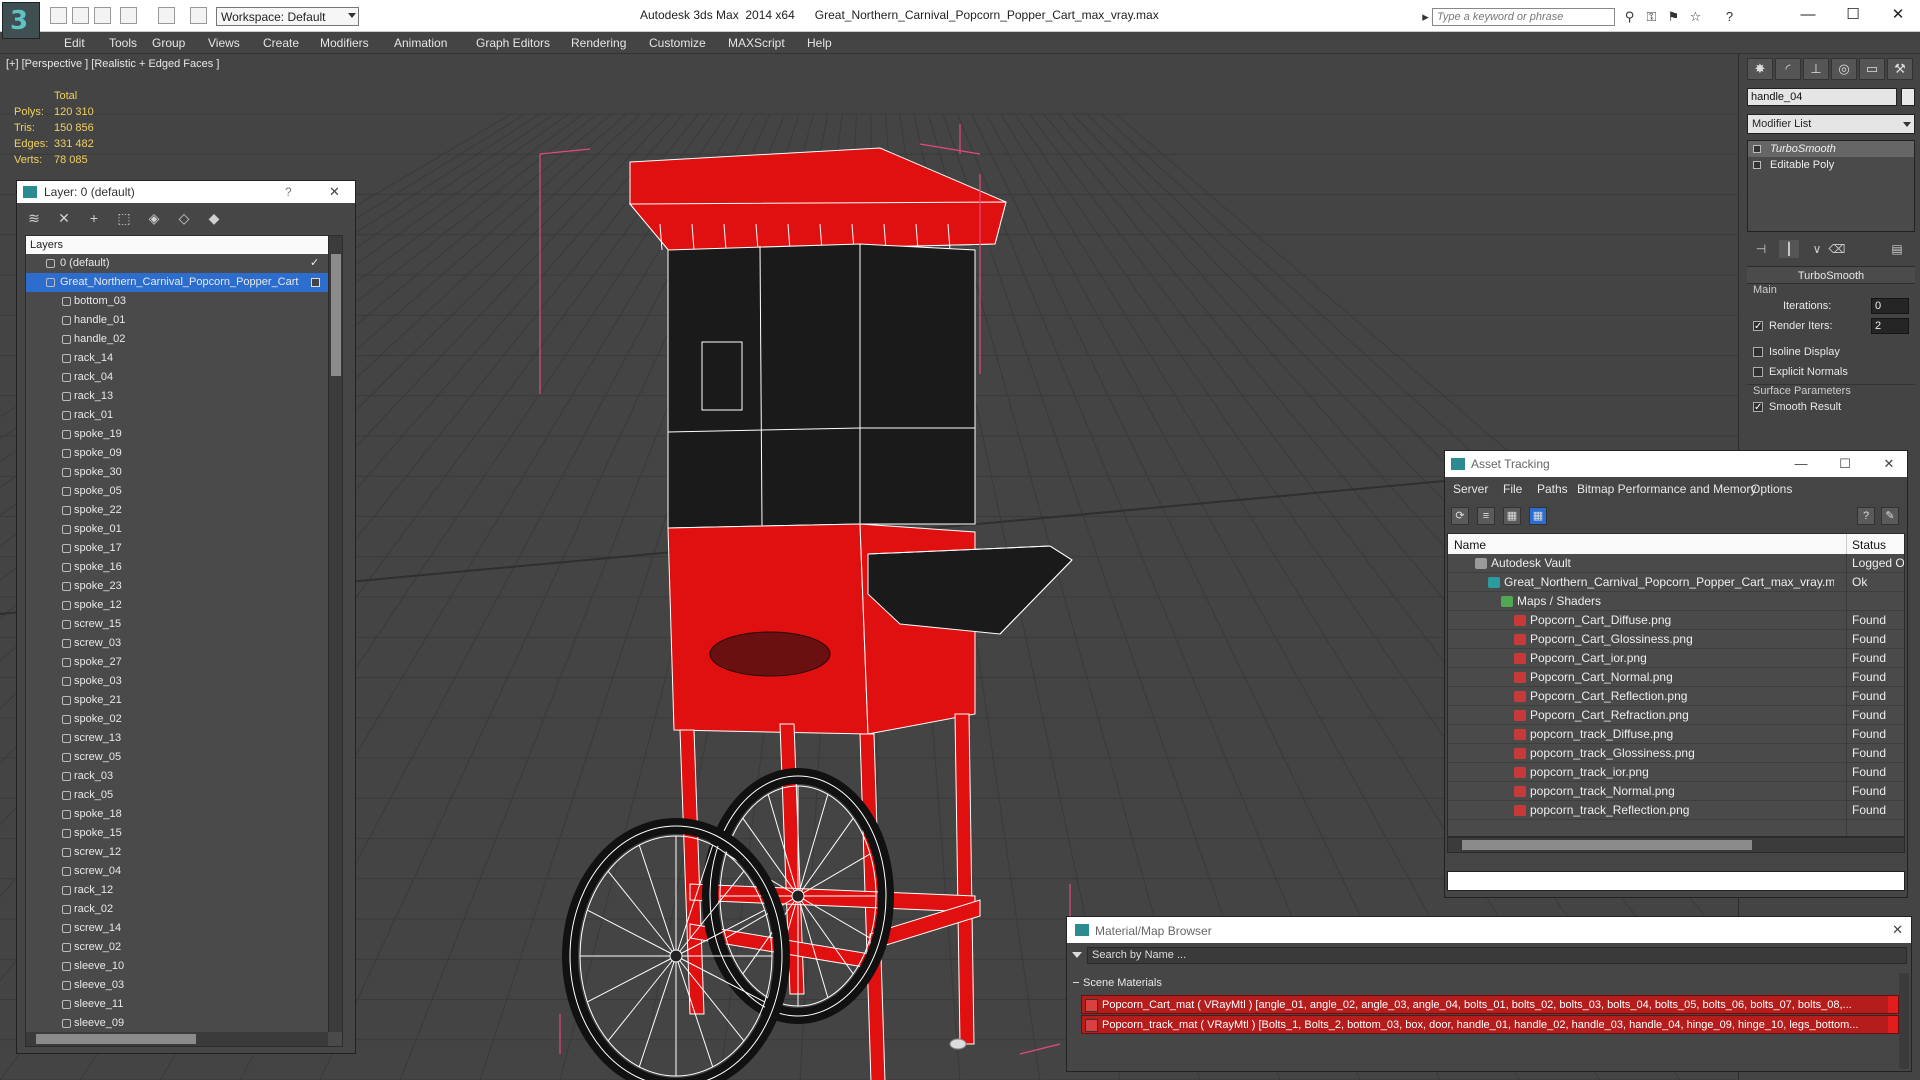  What do you see at coordinates (1817, 249) in the screenshot?
I see `make-unique-icon: ∨` at bounding box center [1817, 249].